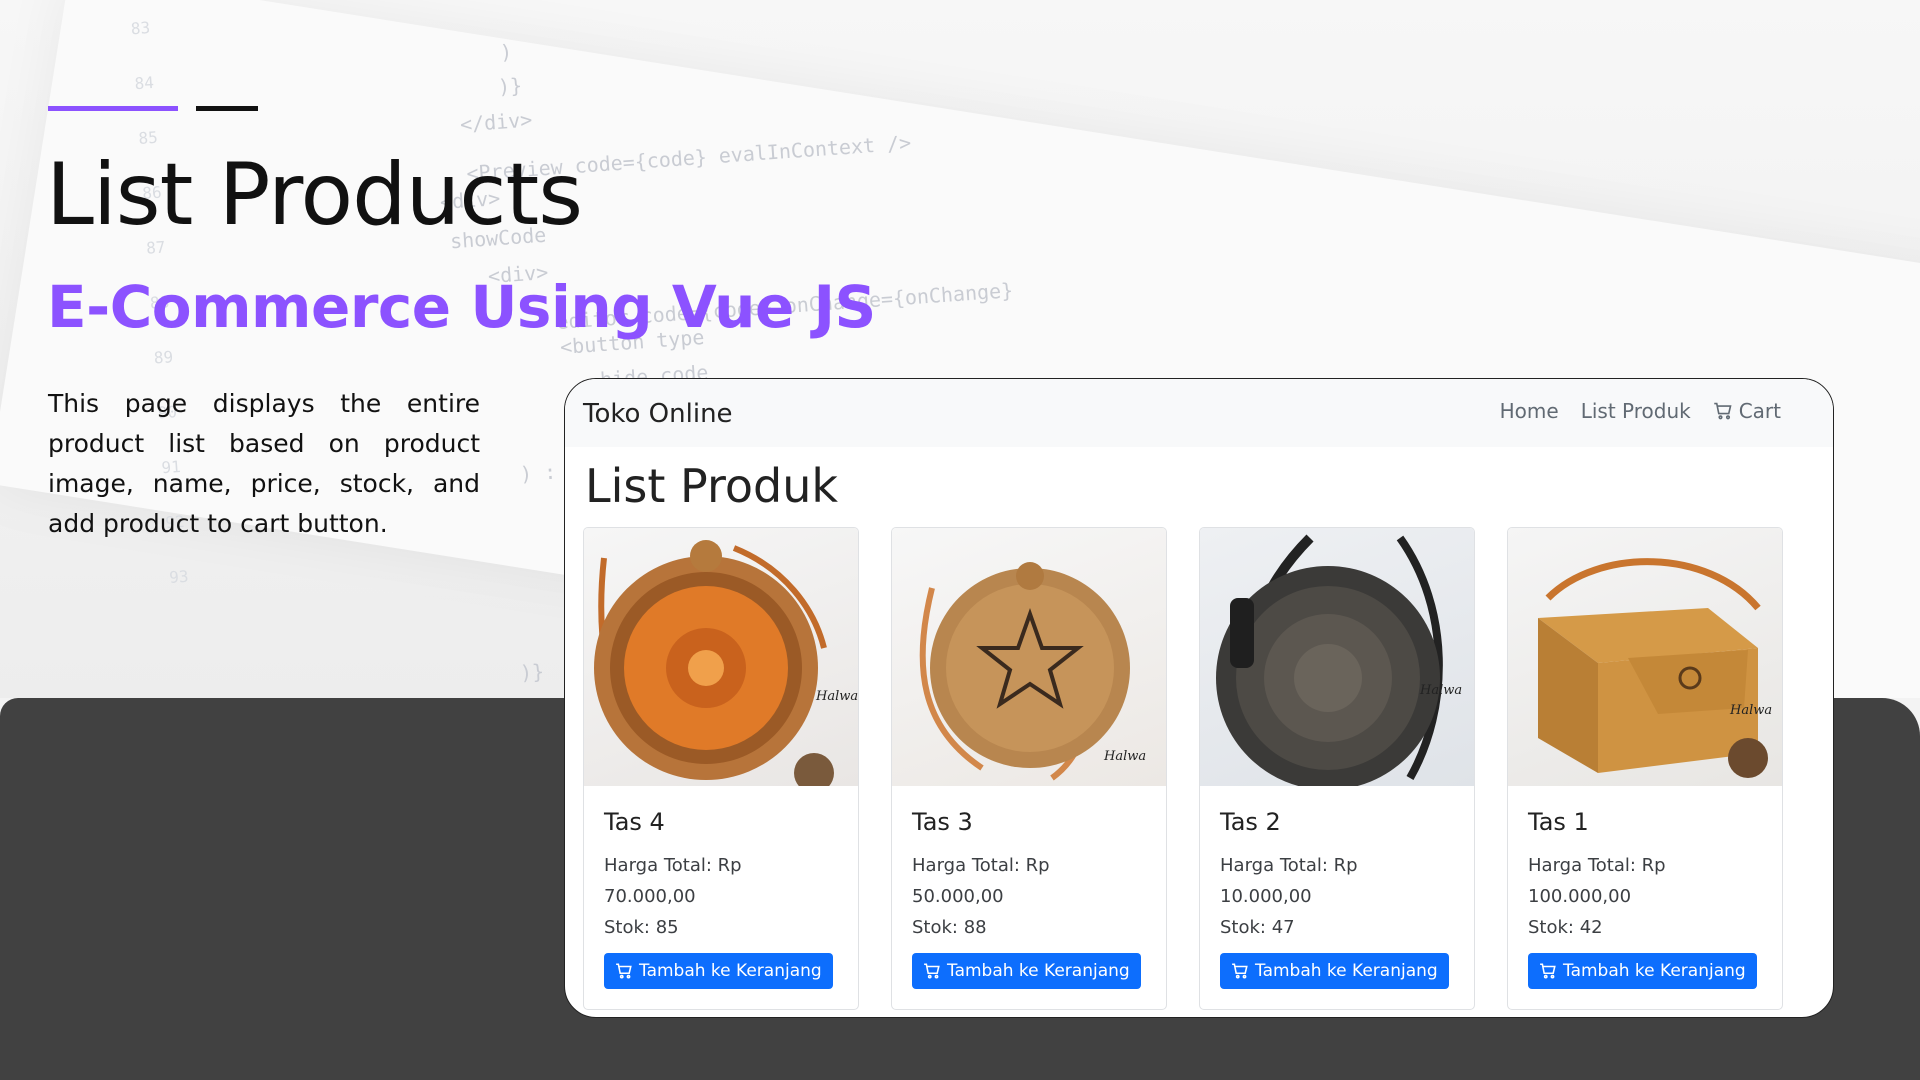  I want to click on product-name: Tas 3, so click(942, 822).